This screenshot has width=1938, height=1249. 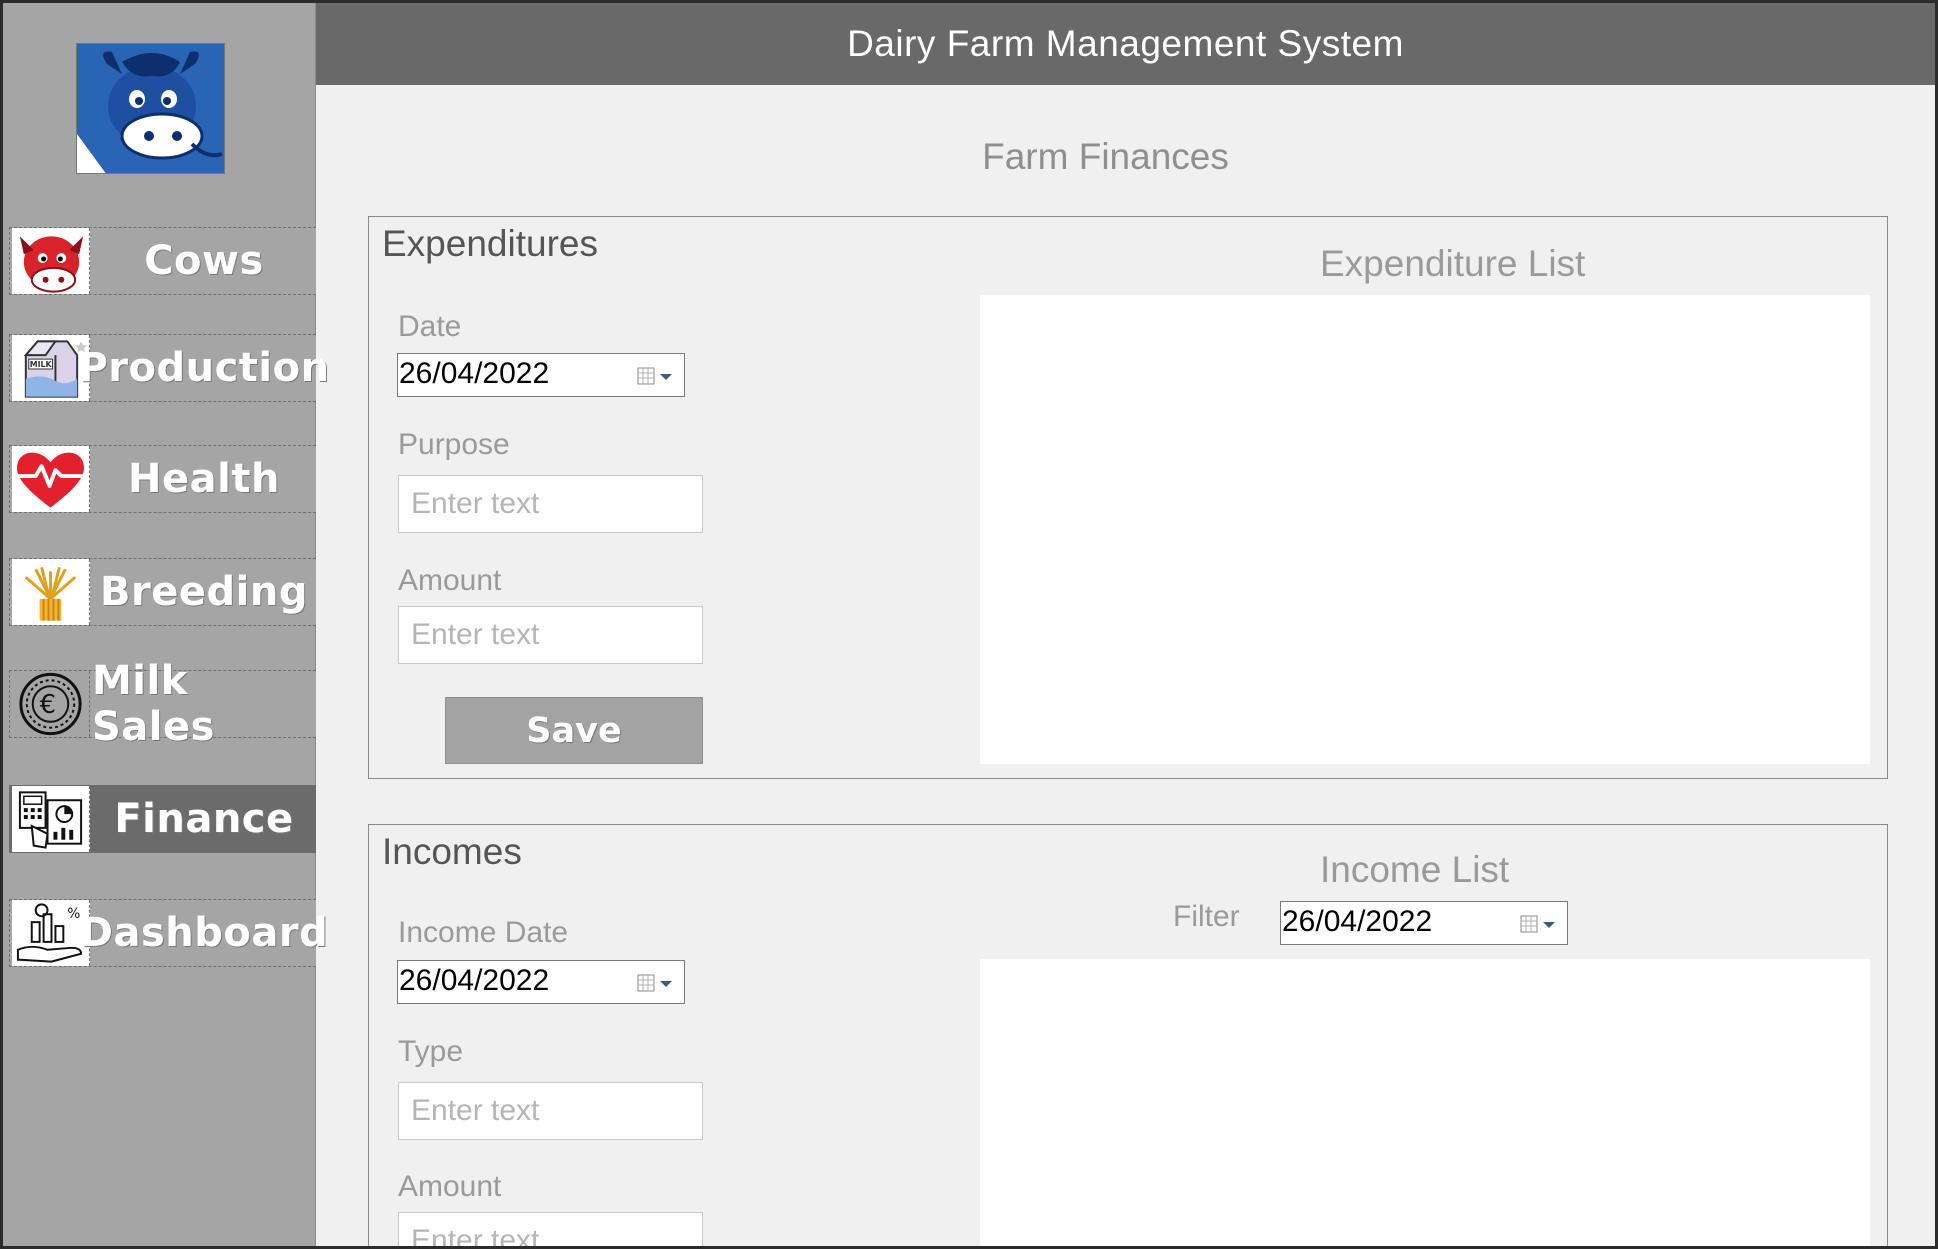 What do you see at coordinates (204, 368) in the screenshot?
I see `sidebar-item-label: Production` at bounding box center [204, 368].